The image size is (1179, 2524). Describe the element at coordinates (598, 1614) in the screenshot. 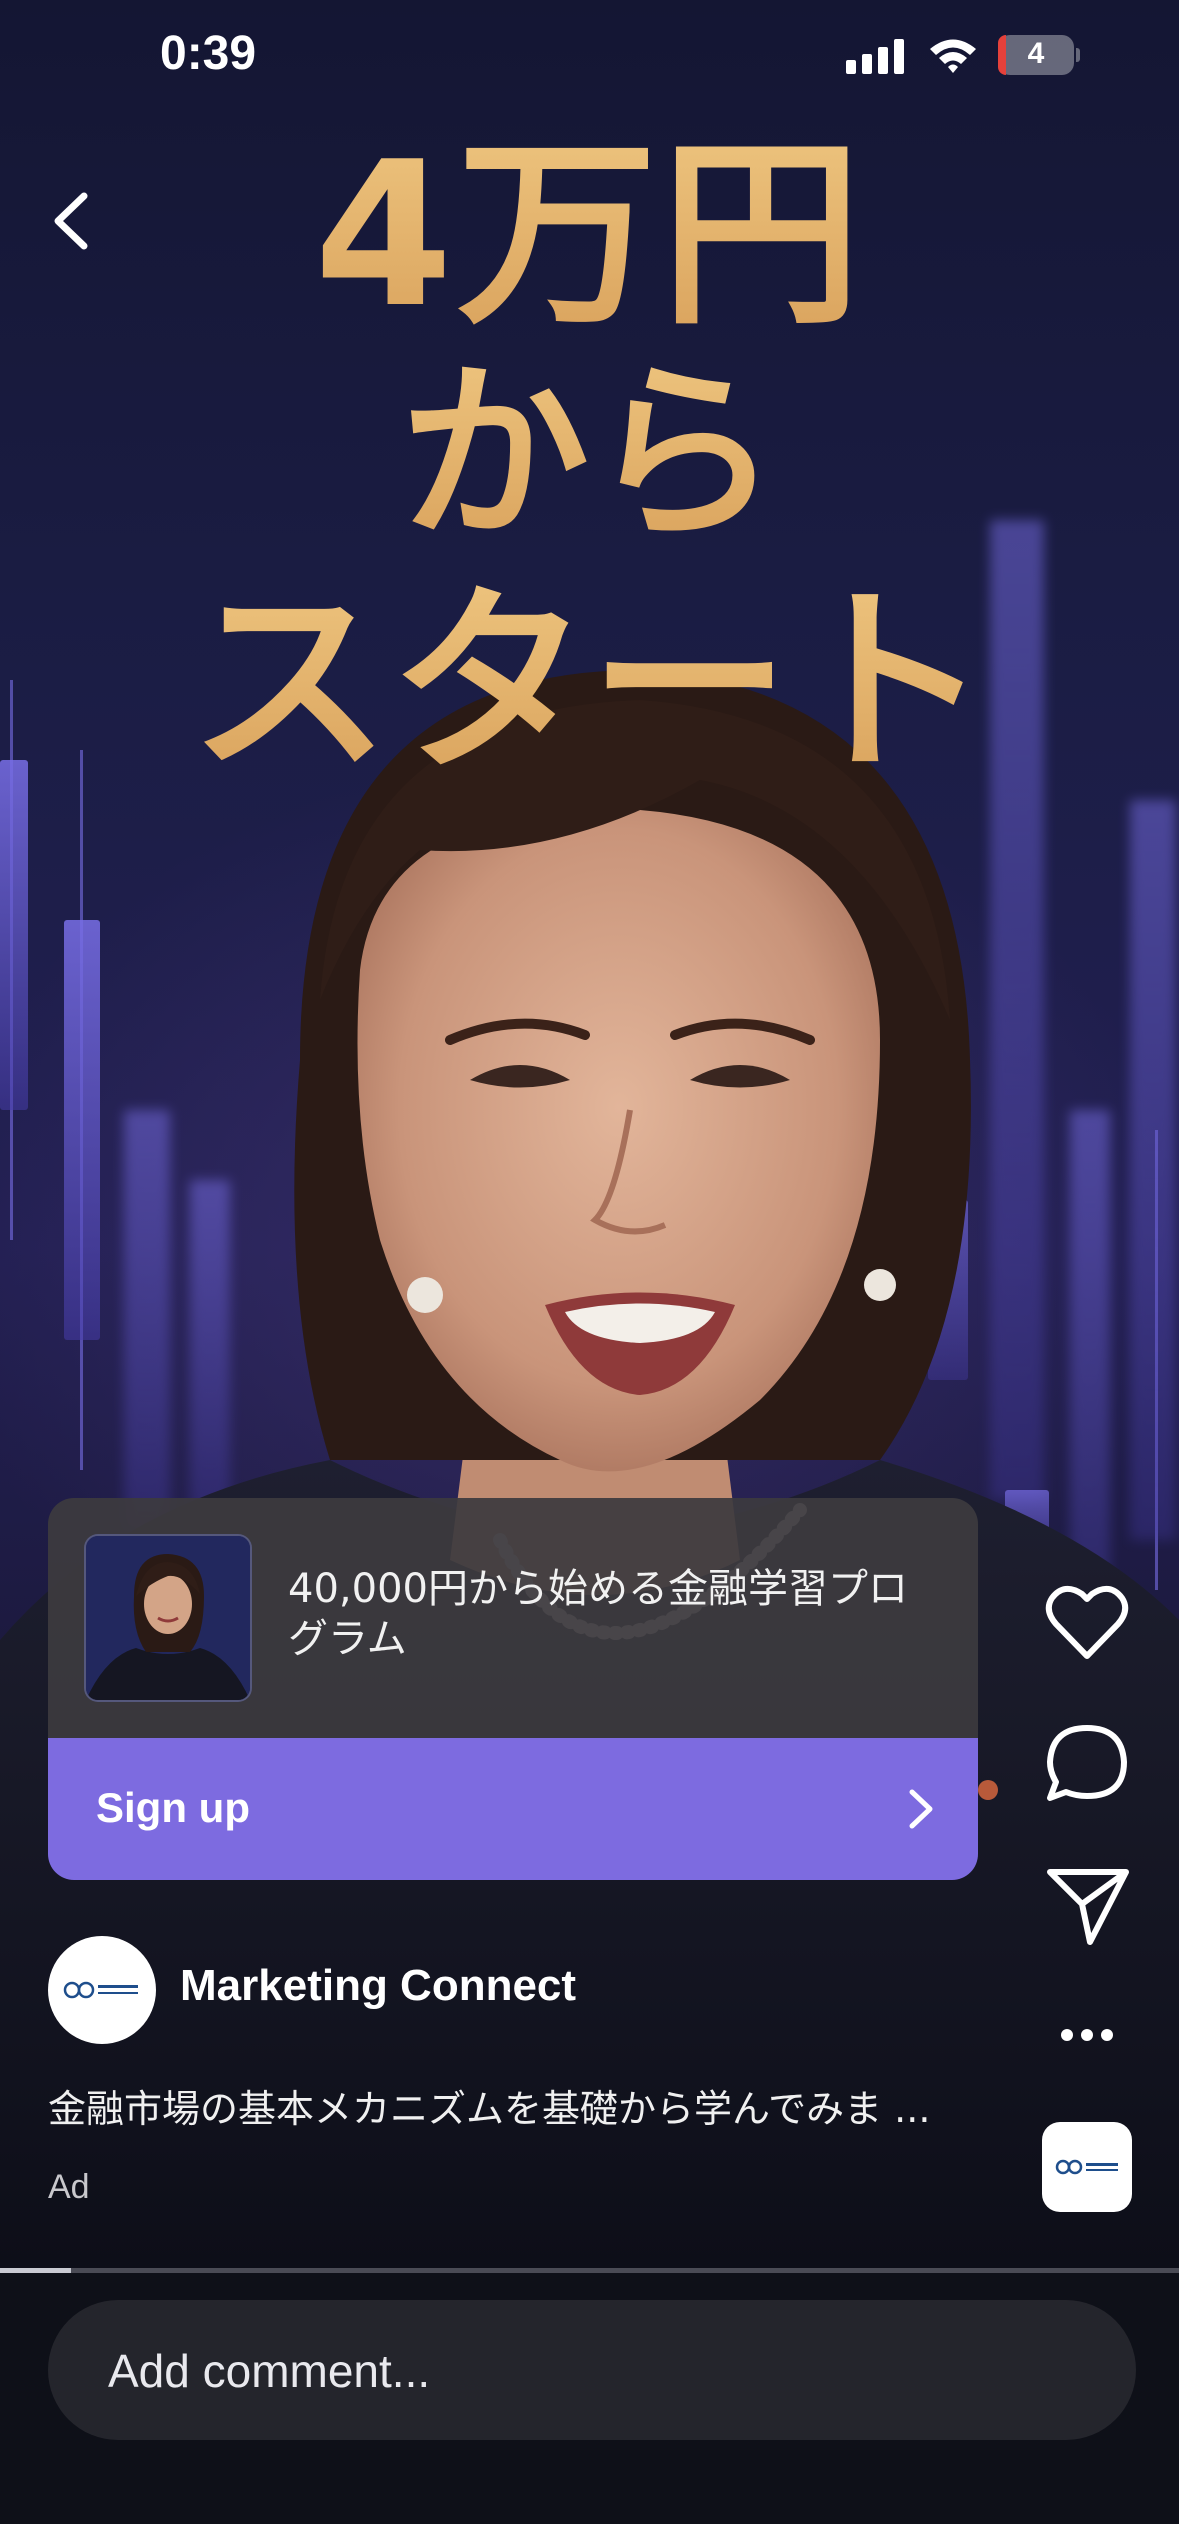

I see `ad-card-title: 40,000円から始める金融学習プログラム` at that location.